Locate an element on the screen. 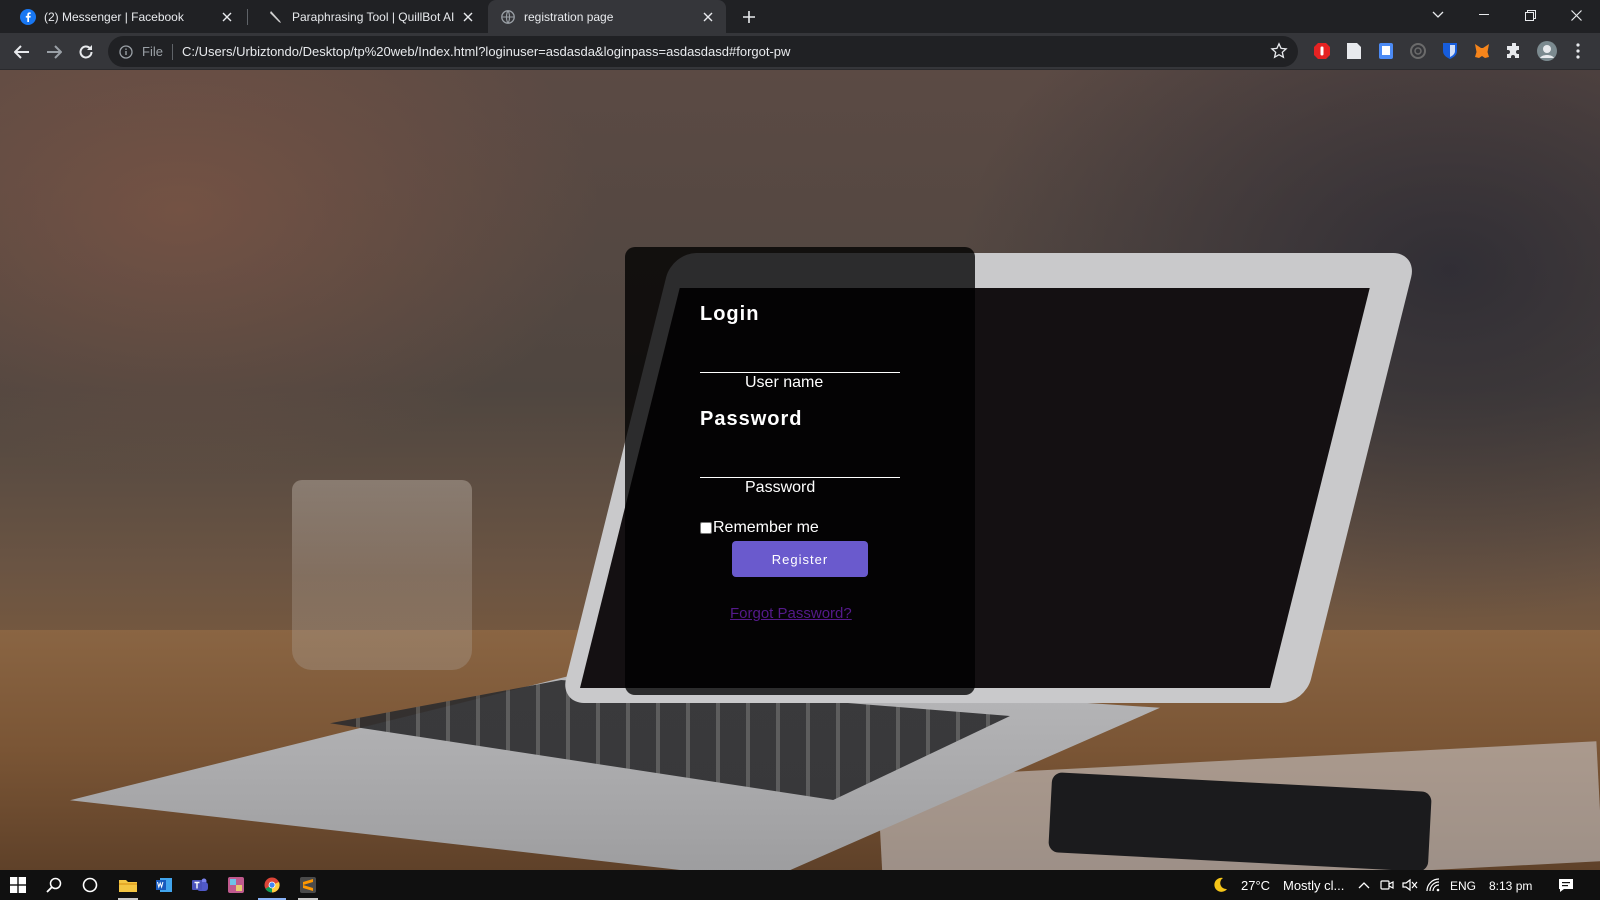 Image resolution: width=1600 pixels, height=900 pixels. minimize-button is located at coordinates (1484, 15).